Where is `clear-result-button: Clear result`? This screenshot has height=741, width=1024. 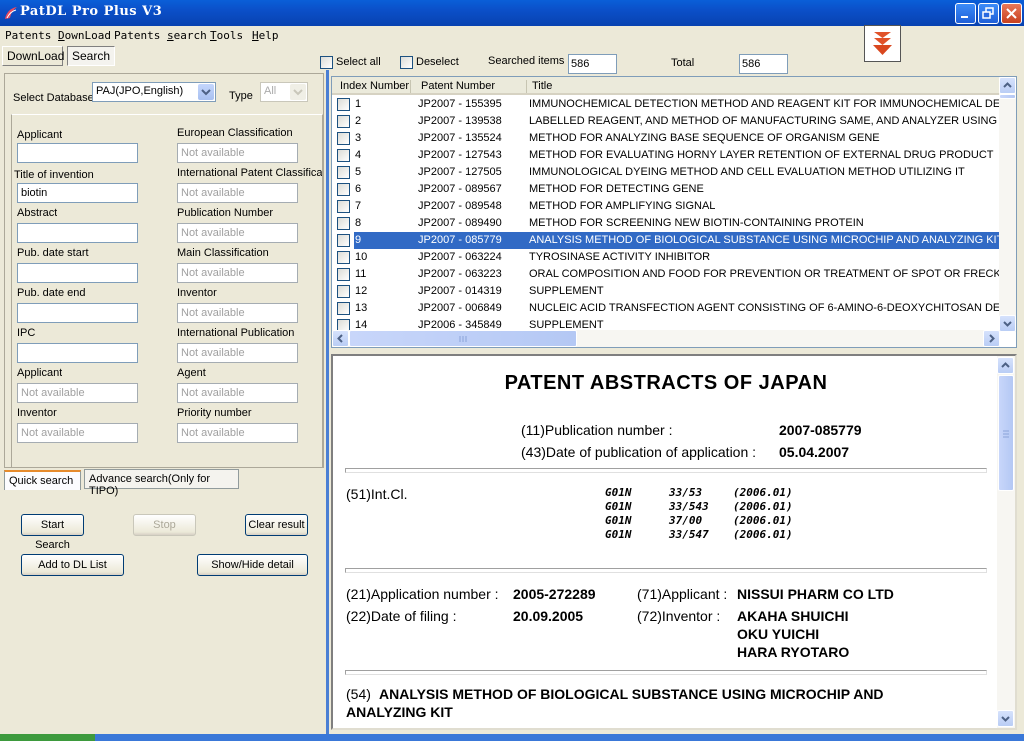 clear-result-button: Clear result is located at coordinates (276, 525).